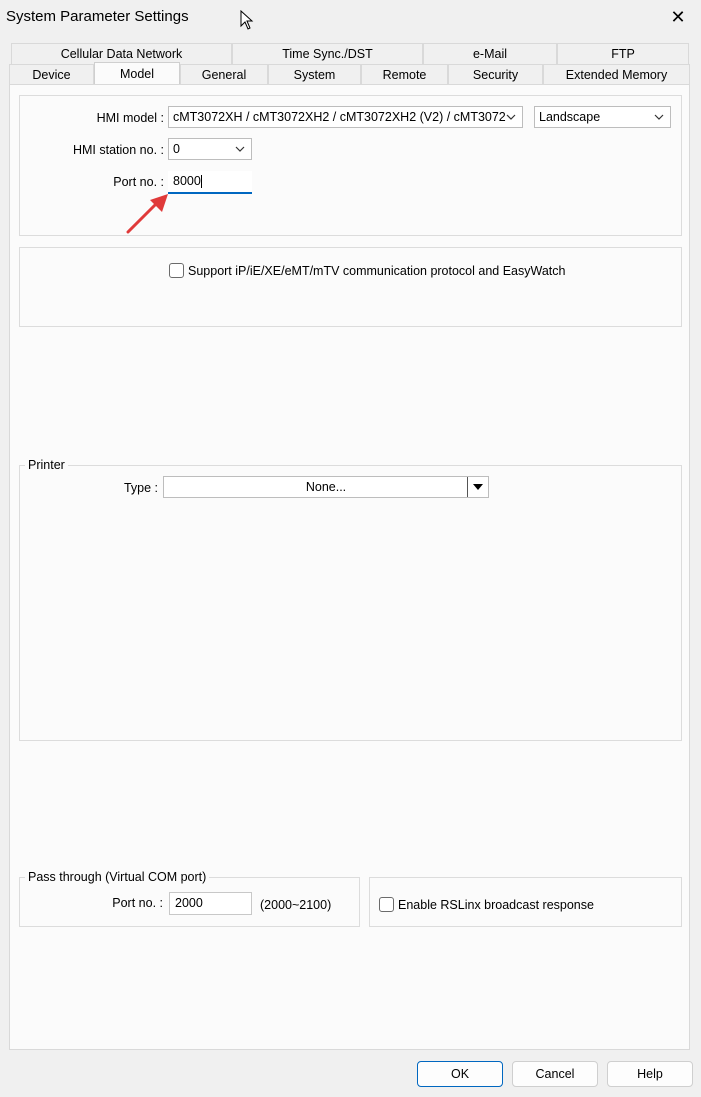  What do you see at coordinates (201, 182) in the screenshot?
I see `text-caret` at bounding box center [201, 182].